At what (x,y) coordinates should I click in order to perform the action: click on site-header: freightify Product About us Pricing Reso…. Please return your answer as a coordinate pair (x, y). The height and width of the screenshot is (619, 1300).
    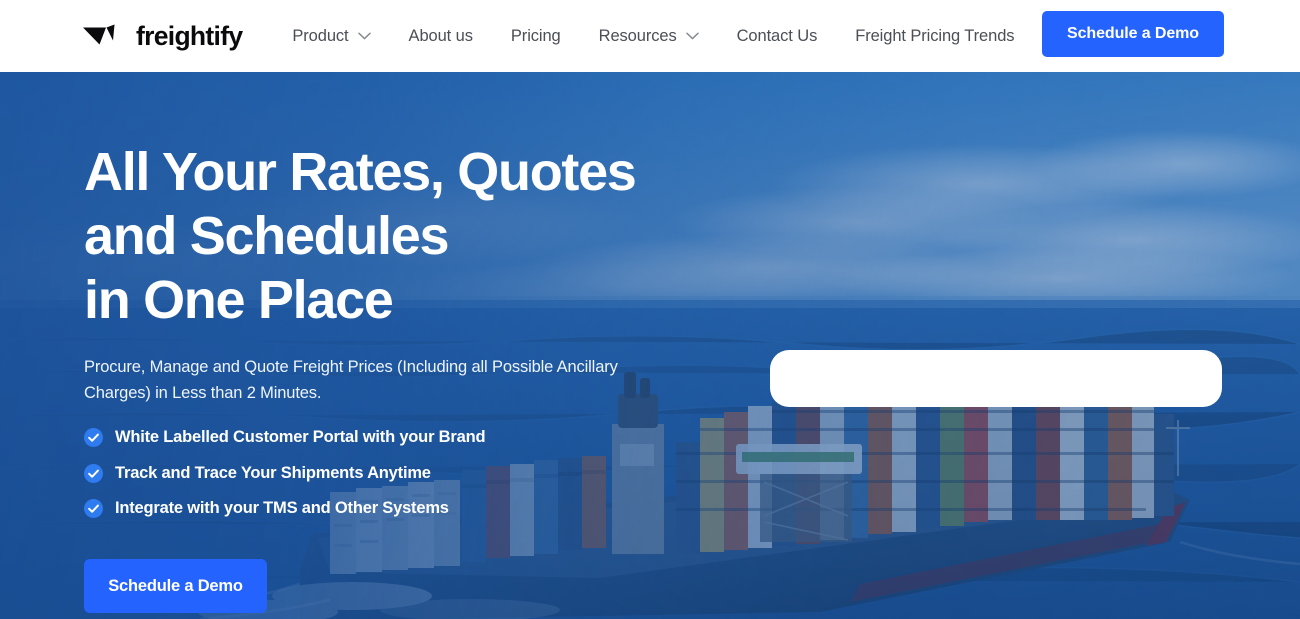
    Looking at the image, I should click on (650, 36).